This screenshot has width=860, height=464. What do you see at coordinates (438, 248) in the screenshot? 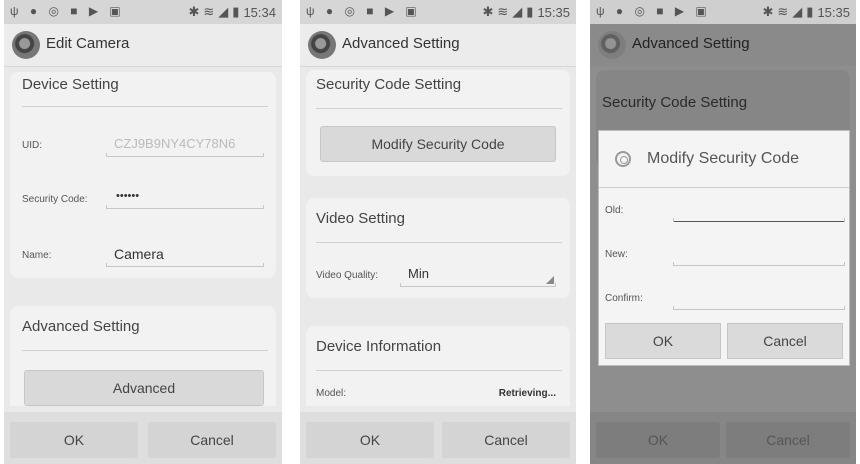
I see `video-setting-card: Video Setting Video Quality: Min` at bounding box center [438, 248].